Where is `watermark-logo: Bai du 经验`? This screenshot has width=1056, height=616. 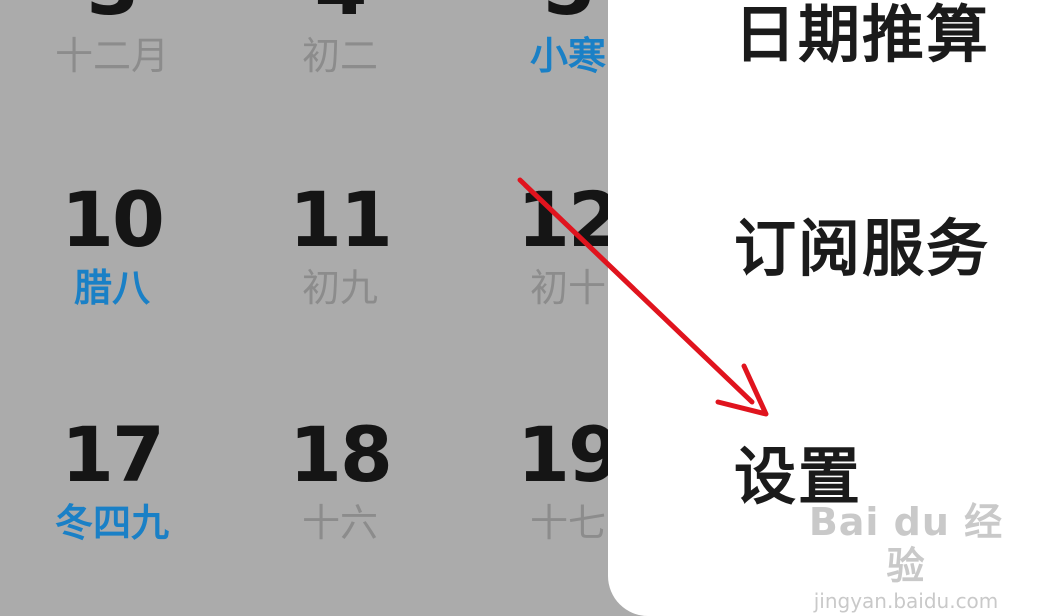
watermark-logo: Bai du 经验 is located at coordinates (906, 544).